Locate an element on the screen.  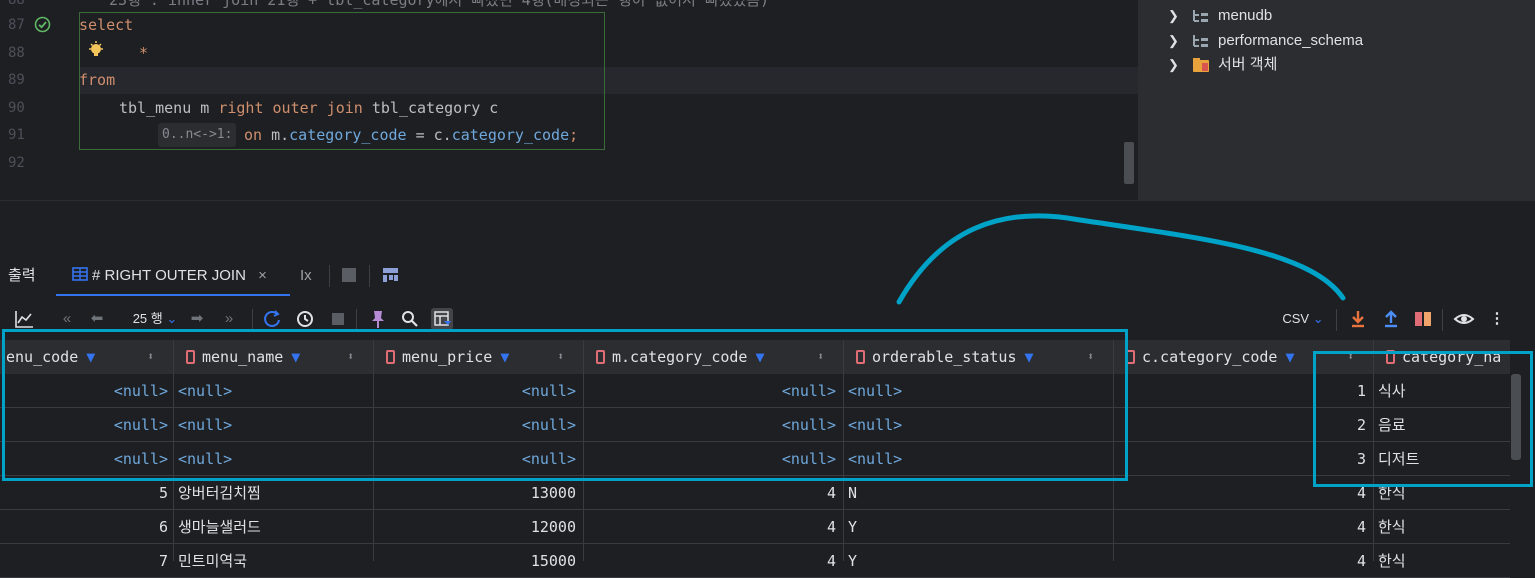
tree-item-menudb: ❯ menudb is located at coordinates (1220, 16).